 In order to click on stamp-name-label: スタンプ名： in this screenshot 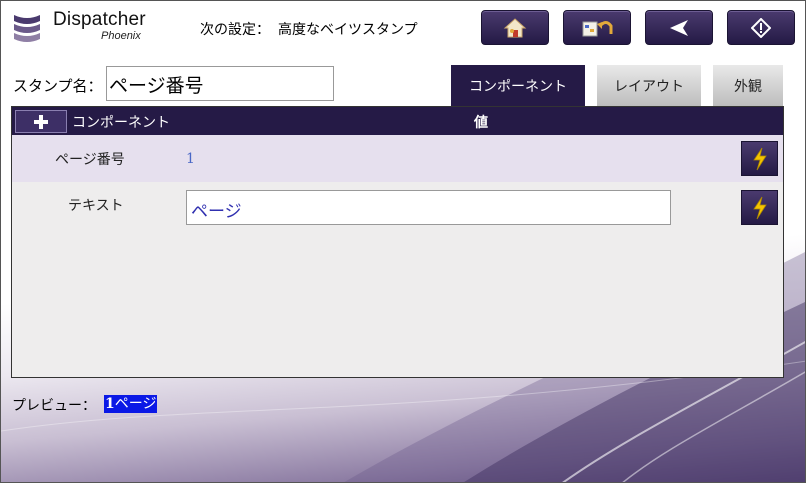, I will do `click(58, 86)`.